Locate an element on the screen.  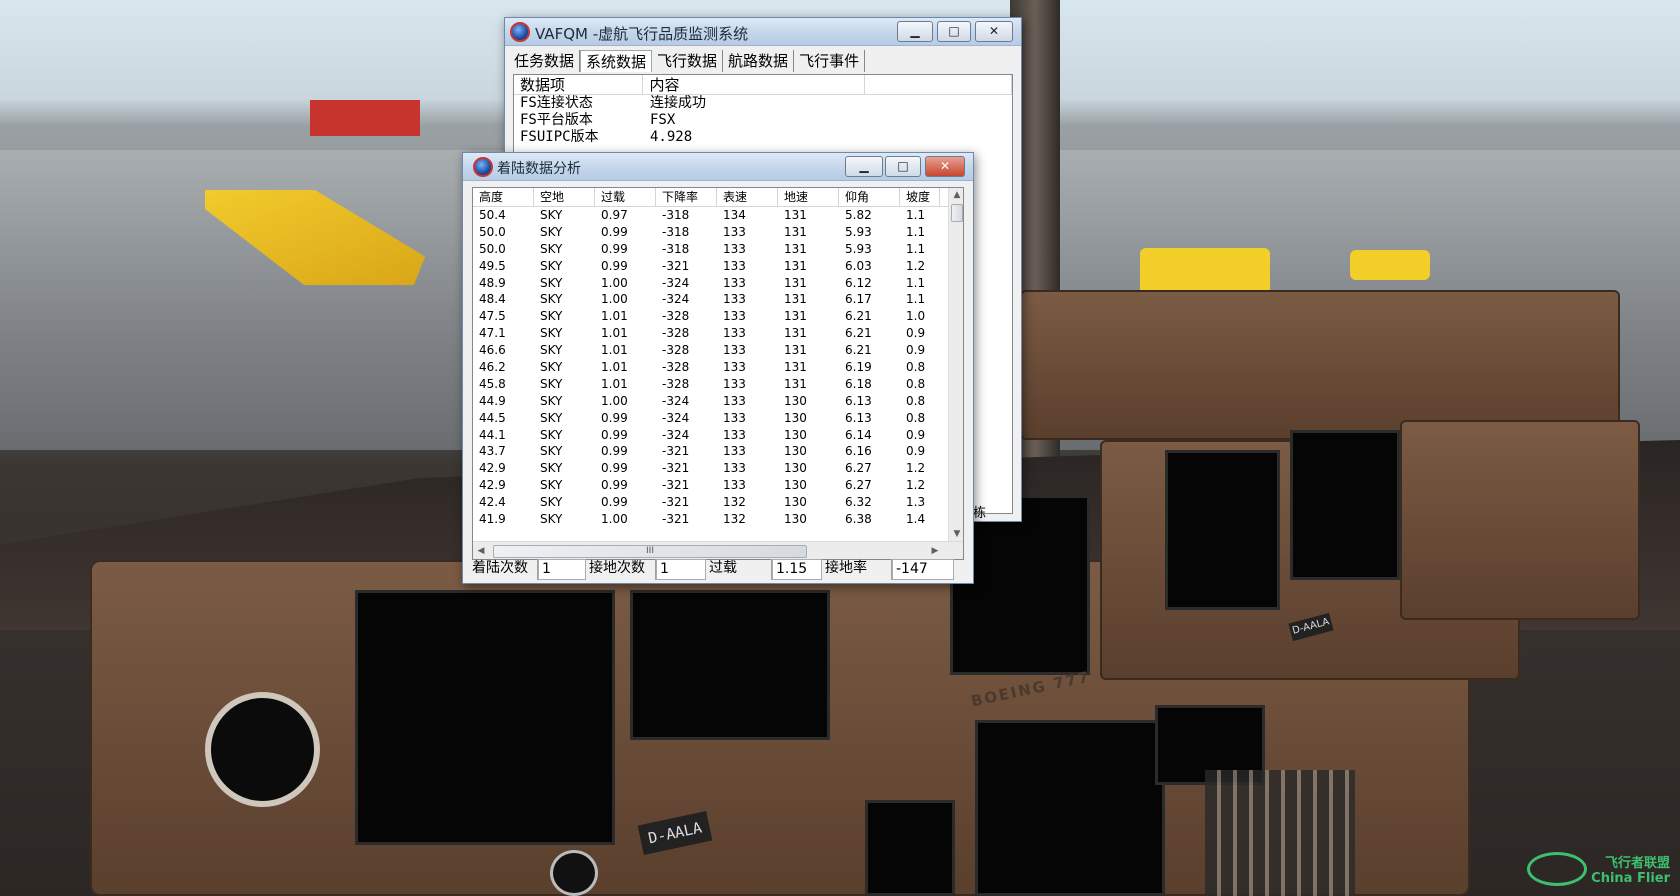
tab-flight-data: 飞行数据 is located at coordinates (688, 61).